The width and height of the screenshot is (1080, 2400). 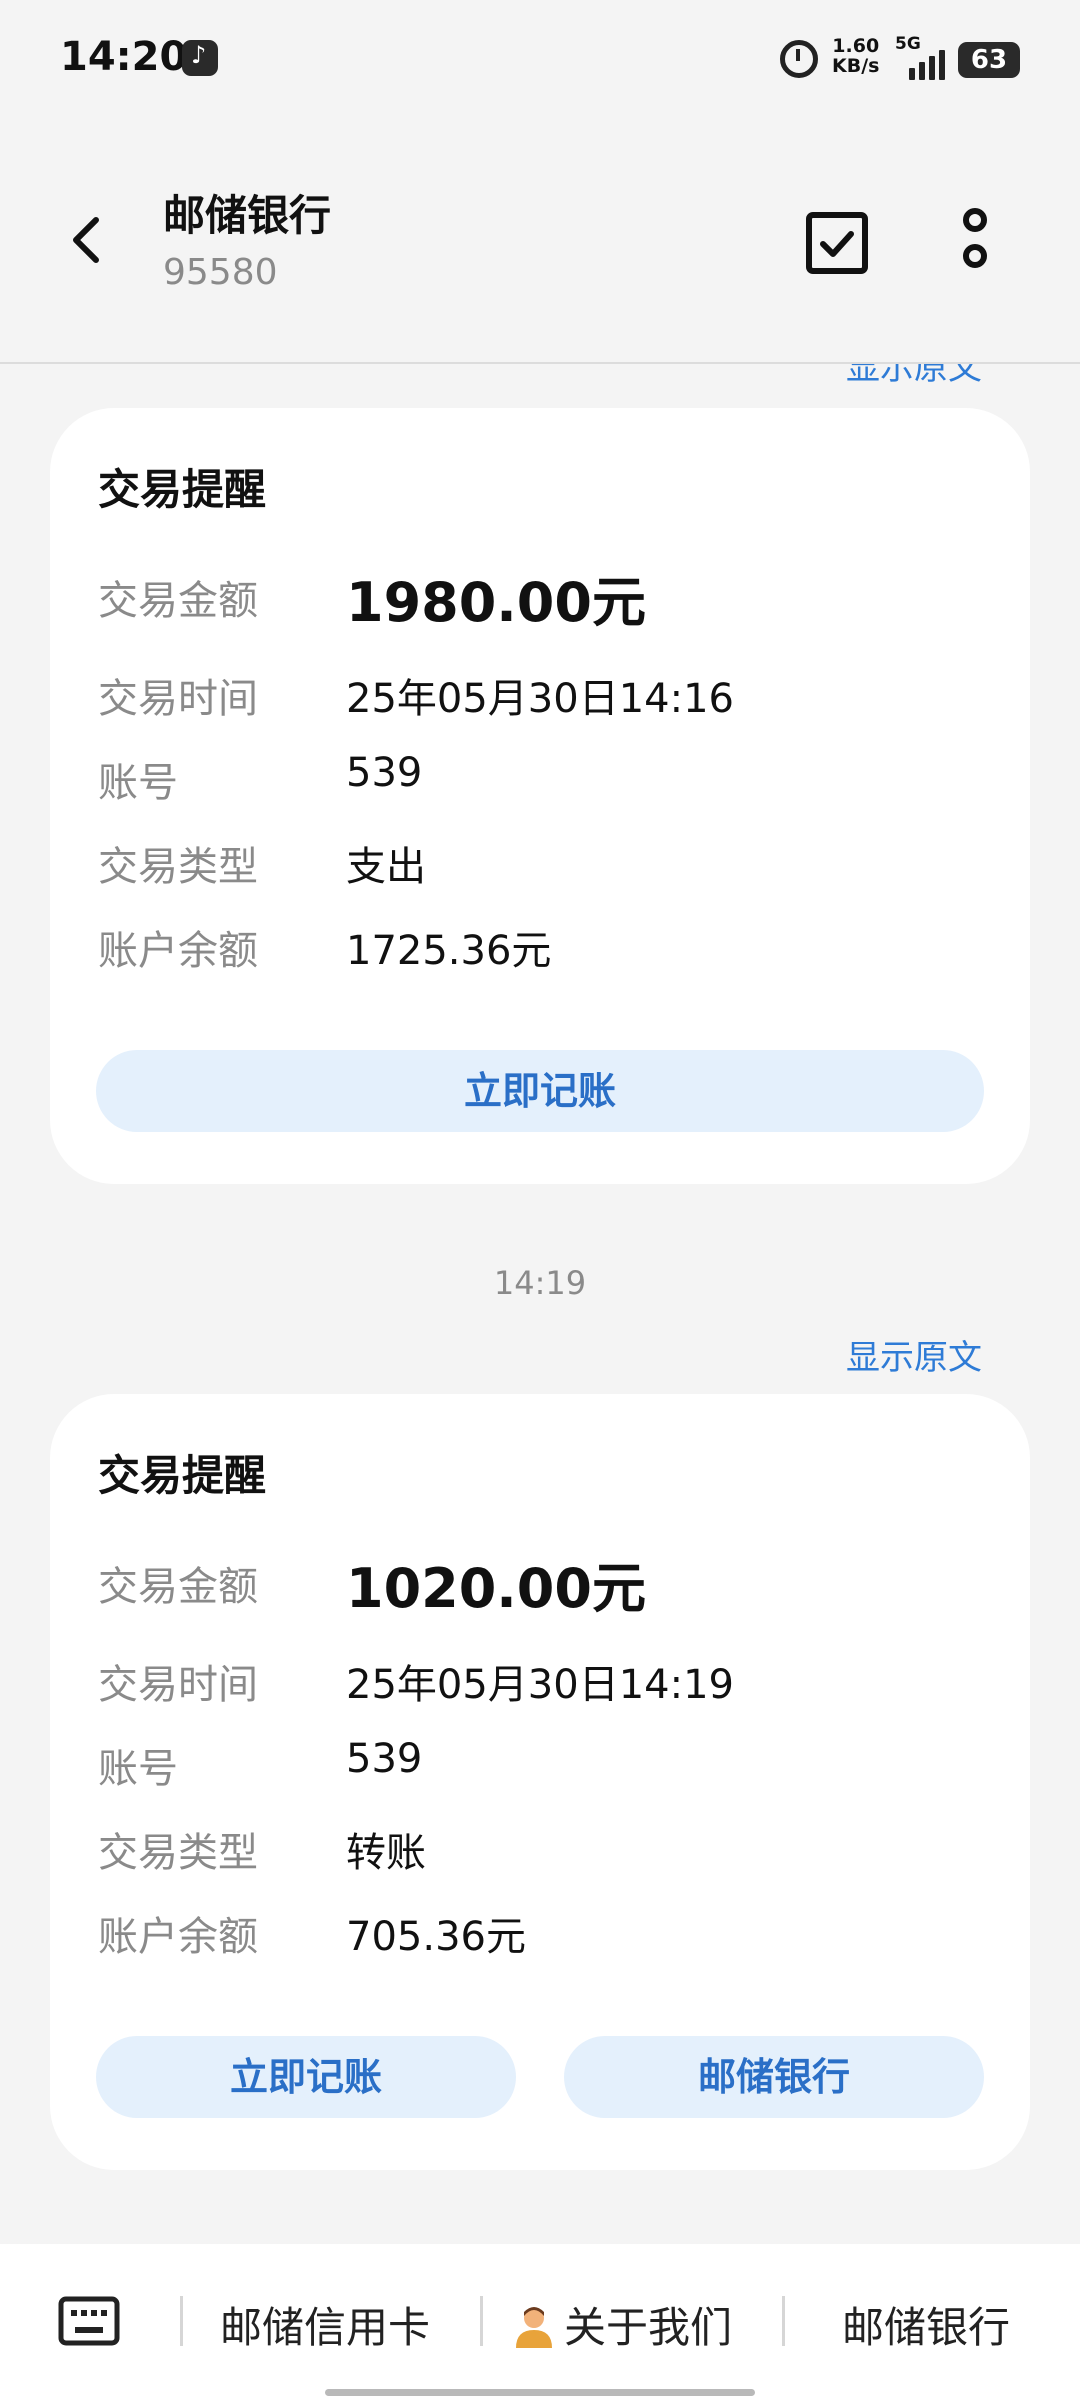 I want to click on keyboard-toggle-button, so click(x=89, y=2321).